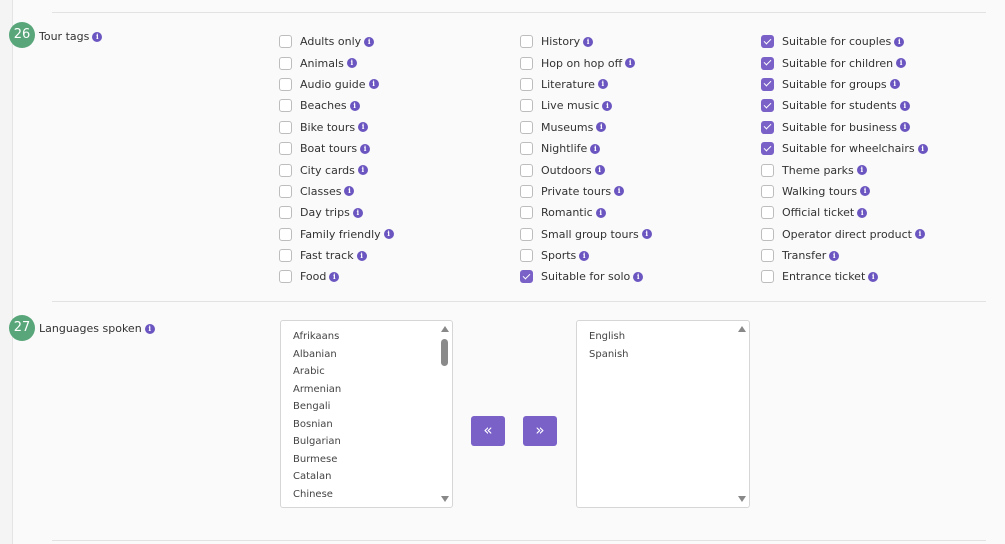  What do you see at coordinates (586, 234) in the screenshot?
I see `tag-option: Small group tours i` at bounding box center [586, 234].